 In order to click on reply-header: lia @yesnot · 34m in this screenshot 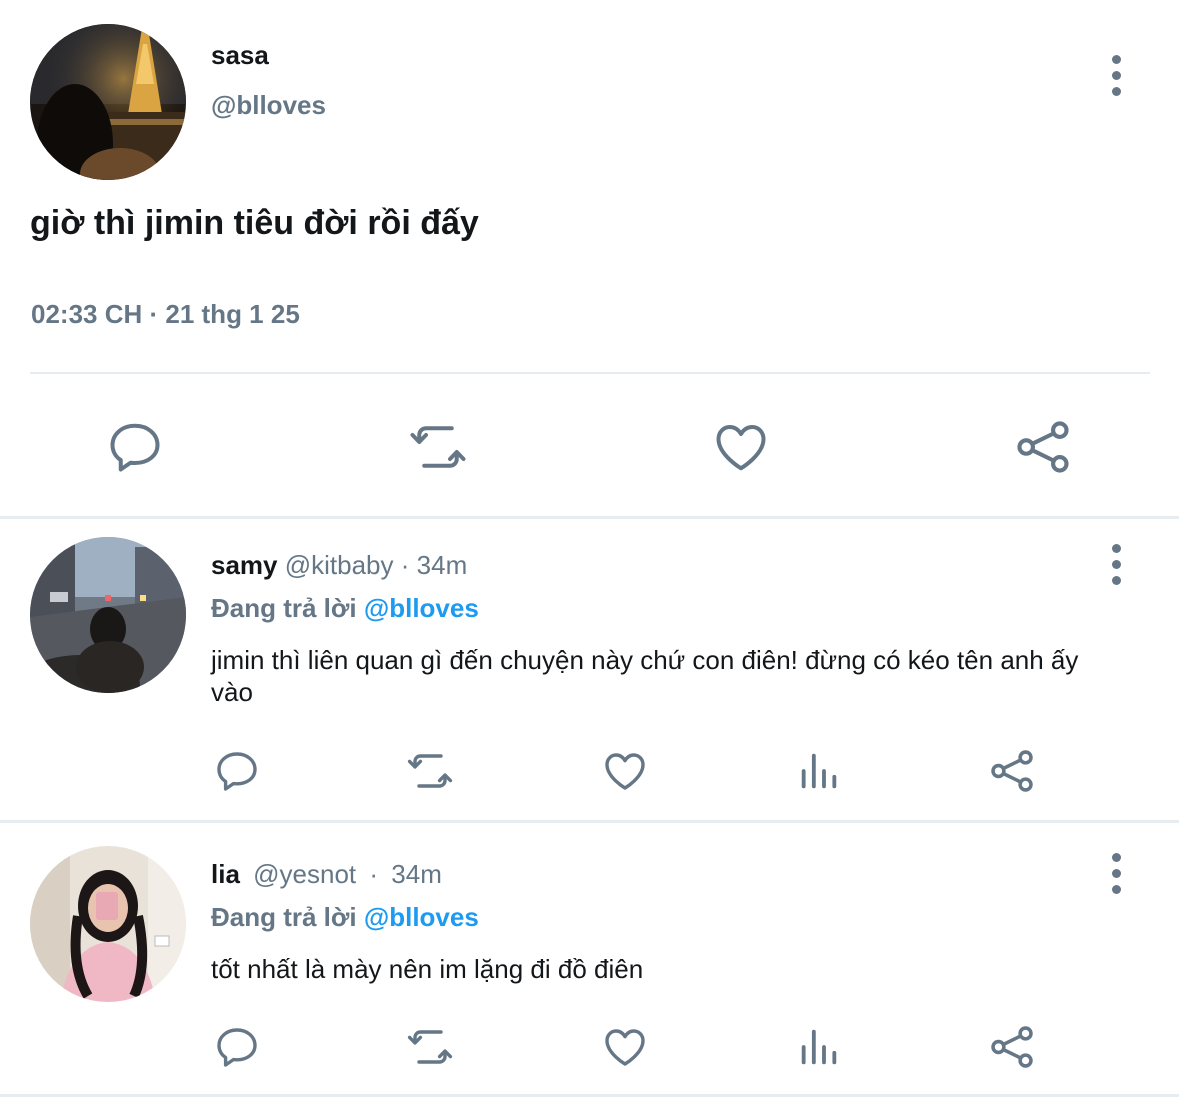, I will do `click(326, 874)`.